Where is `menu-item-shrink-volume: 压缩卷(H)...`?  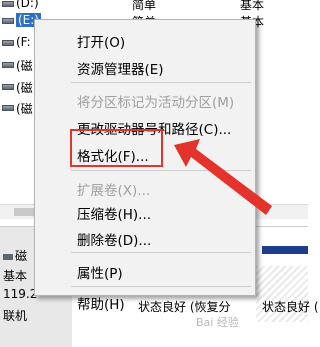 menu-item-shrink-volume: 压缩卷(H)... is located at coordinates (114, 213).